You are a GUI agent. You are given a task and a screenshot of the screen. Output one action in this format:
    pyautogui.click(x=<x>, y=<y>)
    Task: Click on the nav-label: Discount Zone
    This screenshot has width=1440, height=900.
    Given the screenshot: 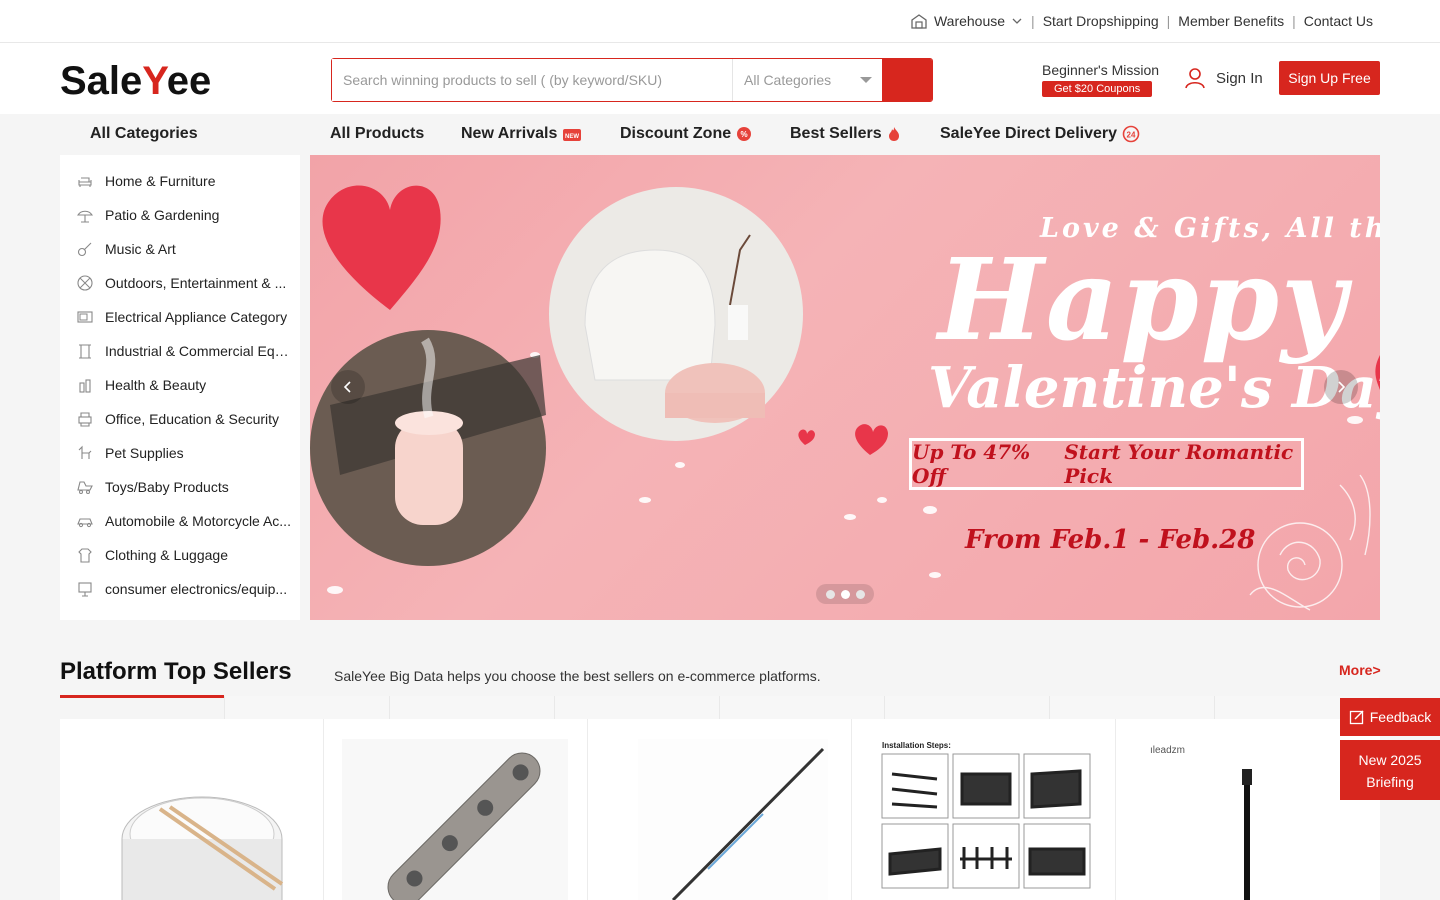 What is the action you would take?
    pyautogui.click(x=676, y=133)
    